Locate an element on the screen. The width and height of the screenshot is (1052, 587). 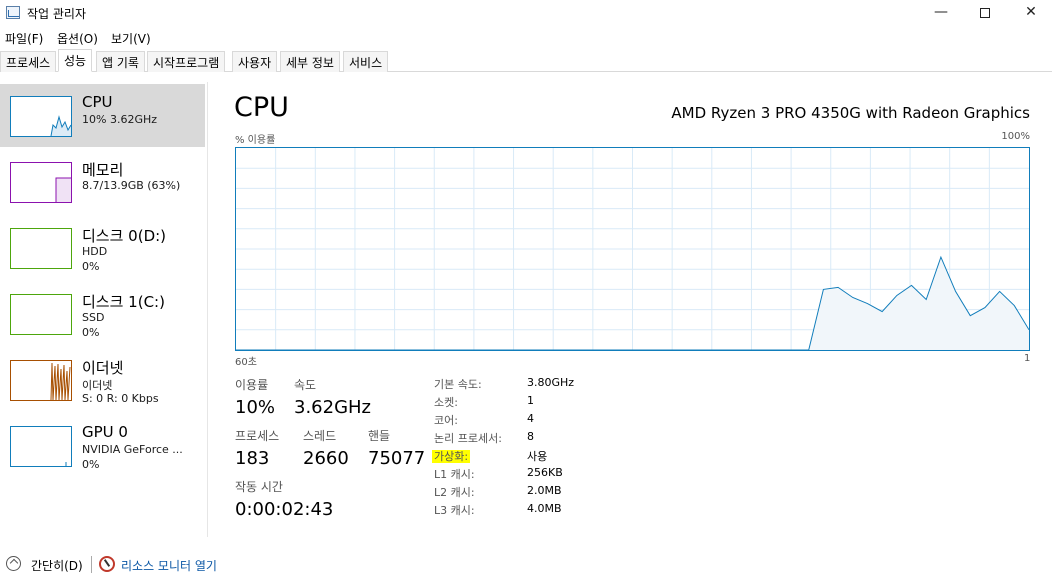
handles-label: 핸들 is located at coordinates (379, 436).